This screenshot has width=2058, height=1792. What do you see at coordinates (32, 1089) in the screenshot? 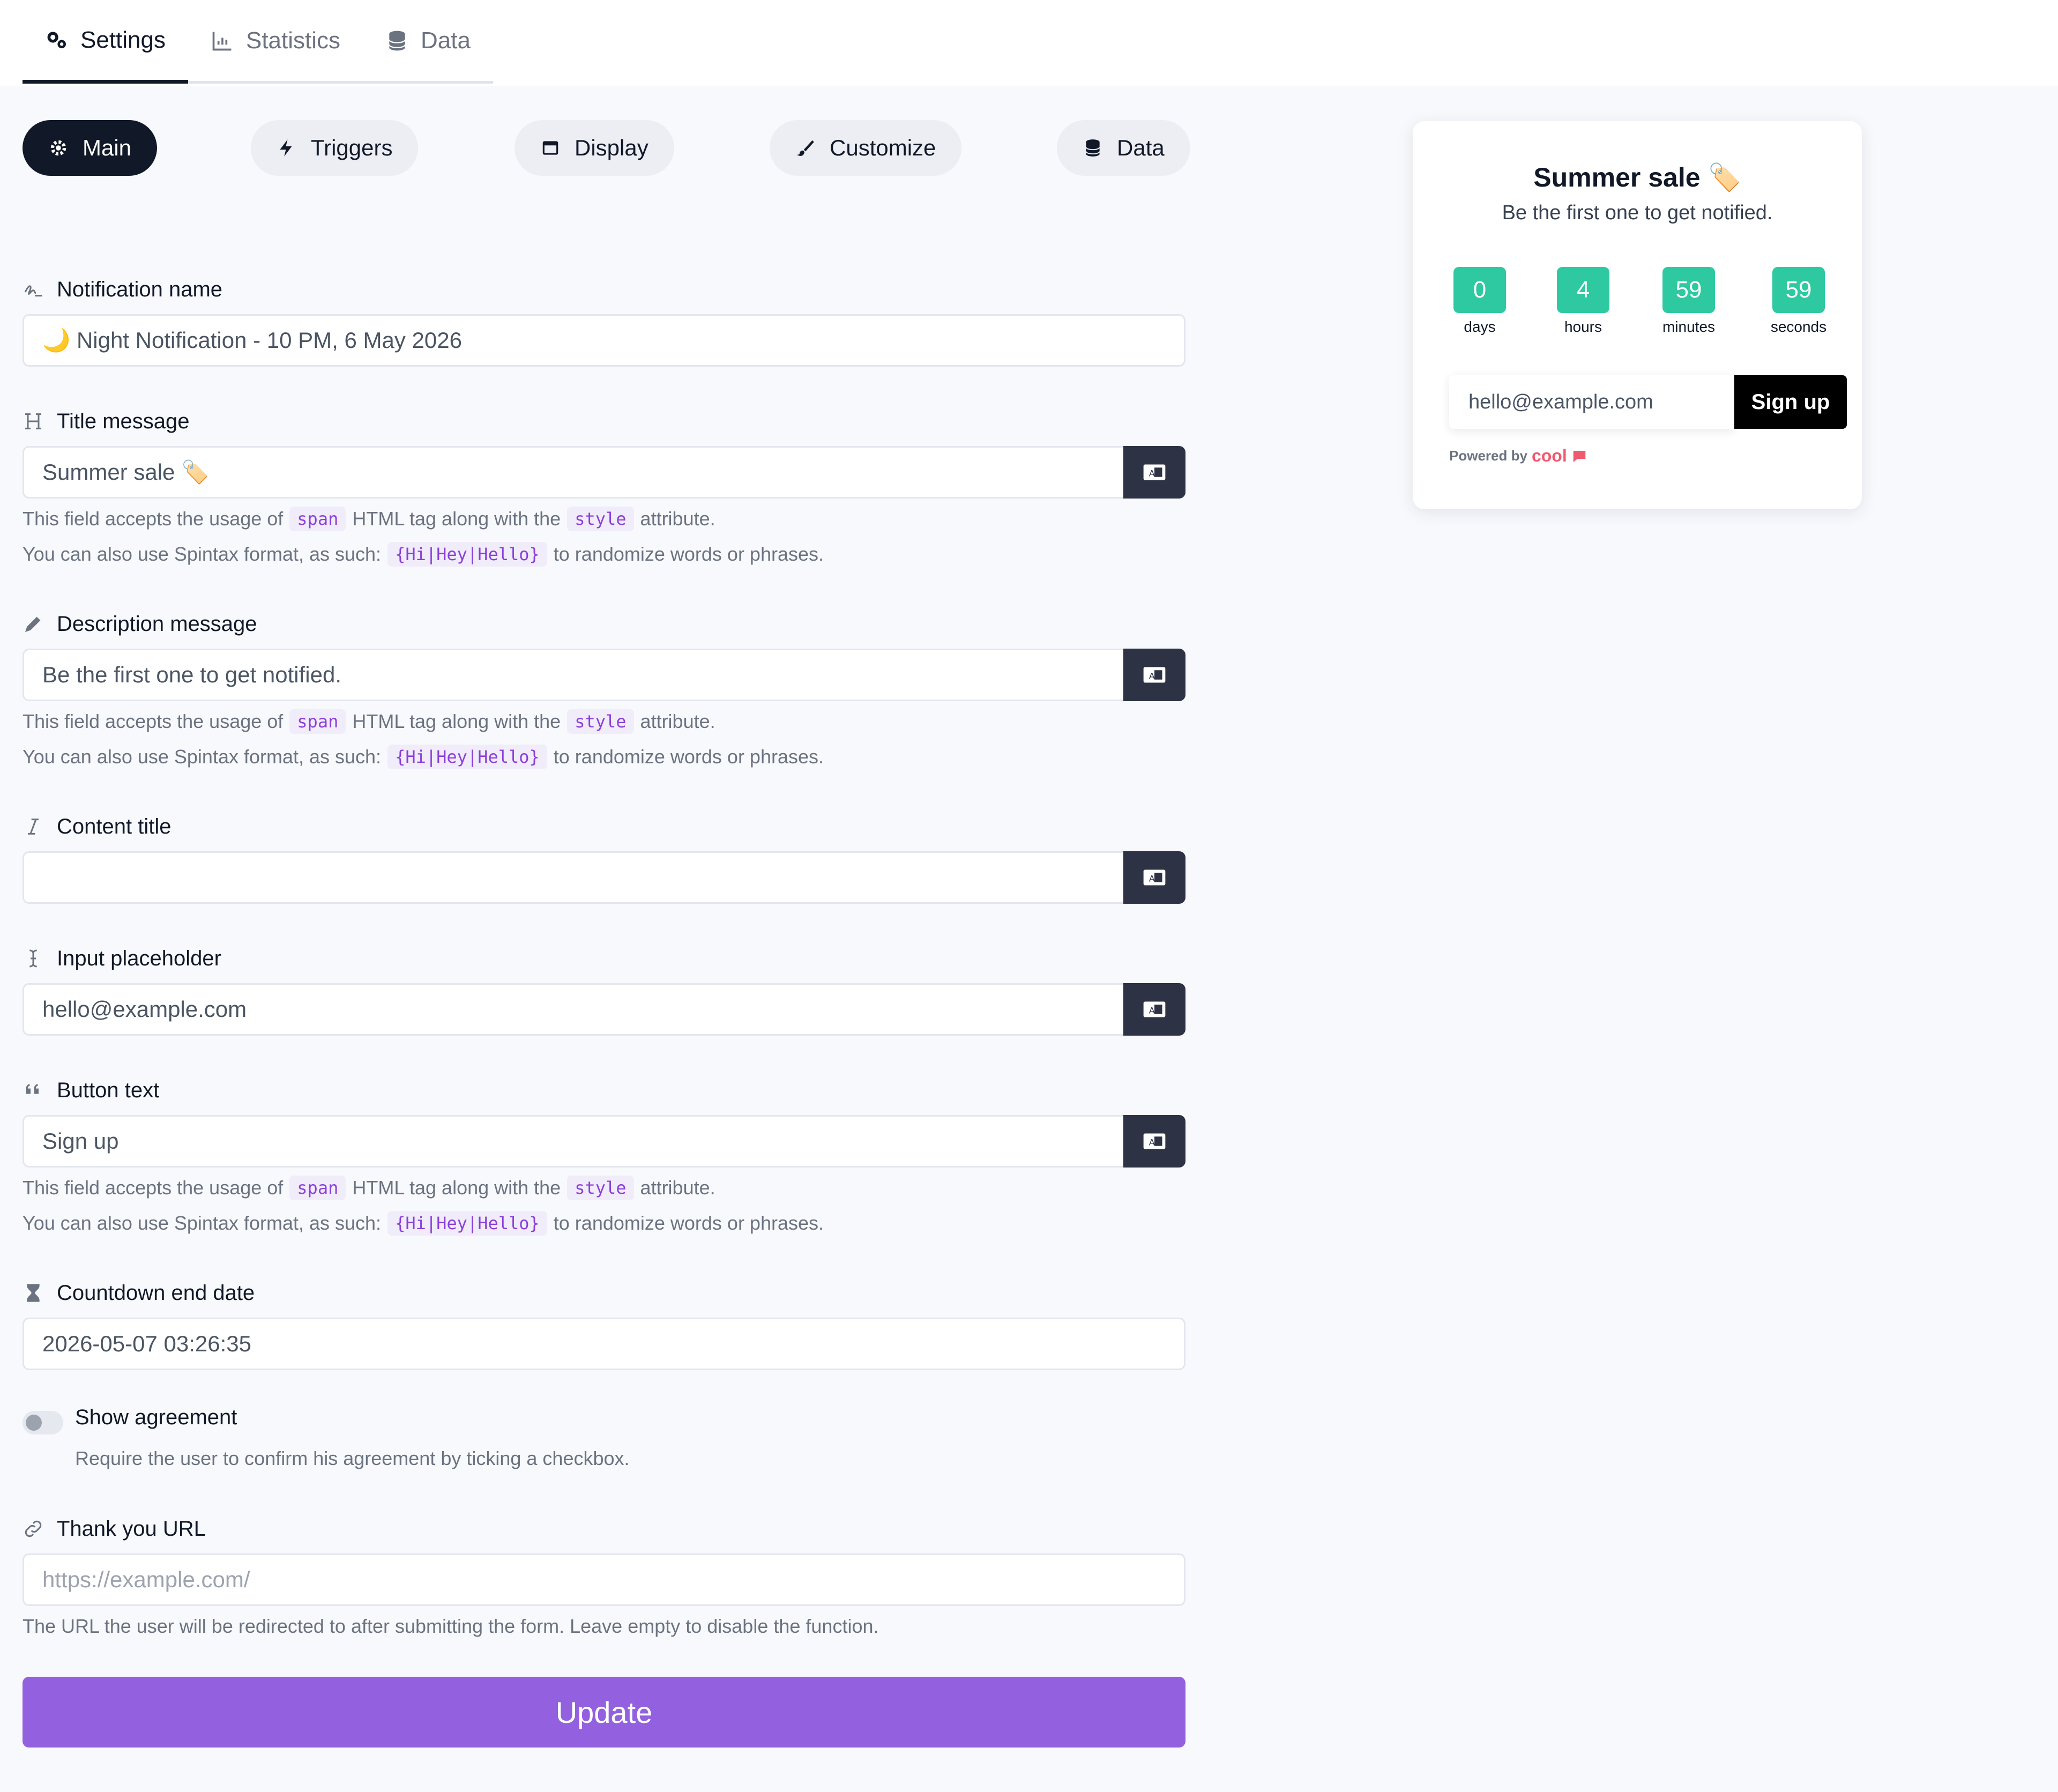
I see `quote-icon` at bounding box center [32, 1089].